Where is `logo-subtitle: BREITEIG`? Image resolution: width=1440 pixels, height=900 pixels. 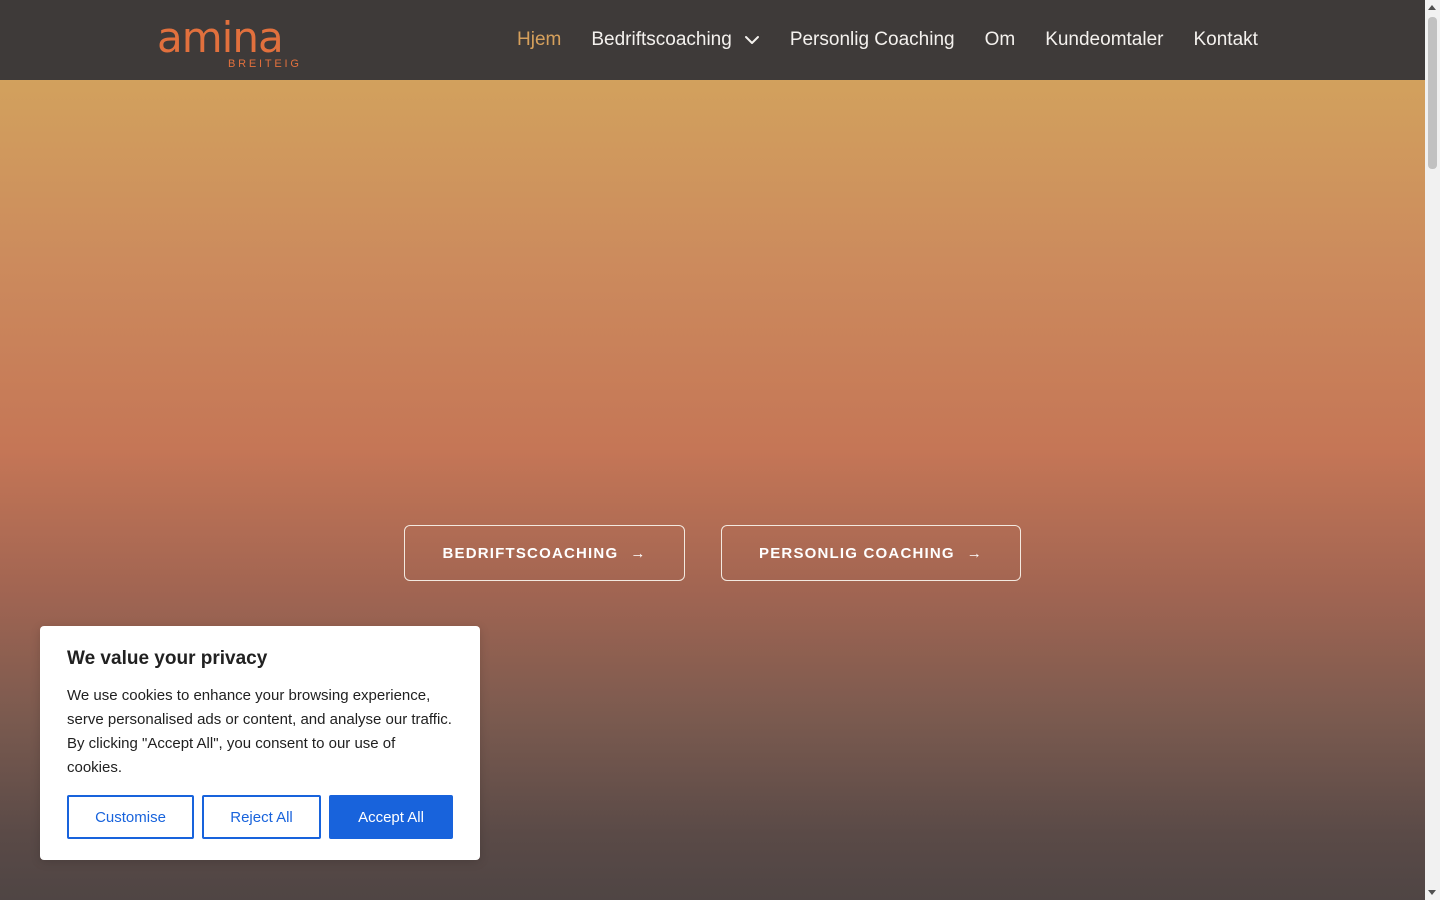 logo-subtitle: BREITEIG is located at coordinates (265, 64).